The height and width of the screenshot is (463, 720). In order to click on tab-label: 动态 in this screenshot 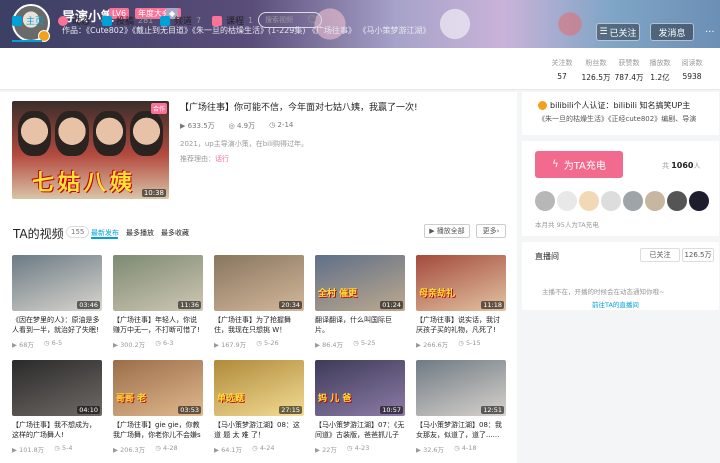, I will do `click(81, 22)`.